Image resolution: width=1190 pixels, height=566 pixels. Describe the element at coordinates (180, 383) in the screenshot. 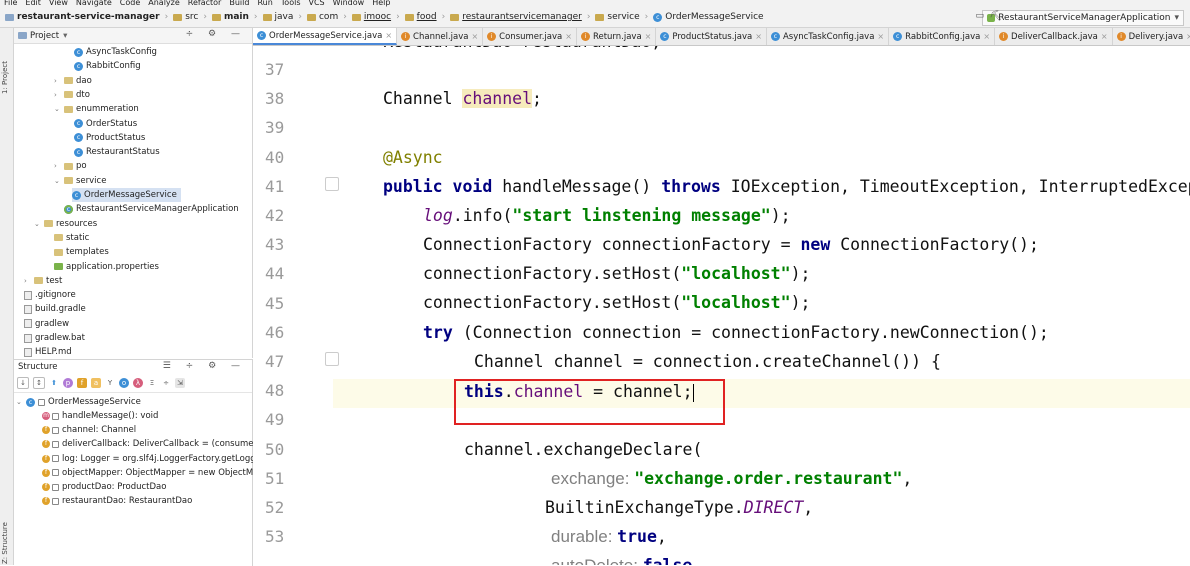

I see `autoscroll-icon: ⇲` at that location.